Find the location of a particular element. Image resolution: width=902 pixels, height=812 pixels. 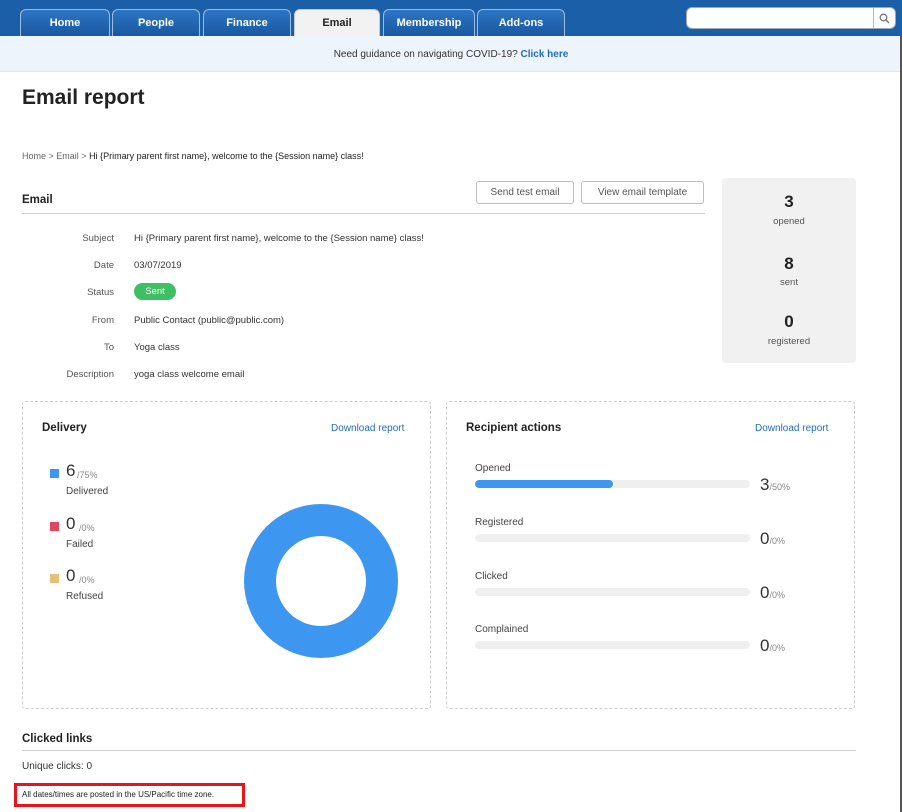

refused-label: Refused is located at coordinates (85, 596).